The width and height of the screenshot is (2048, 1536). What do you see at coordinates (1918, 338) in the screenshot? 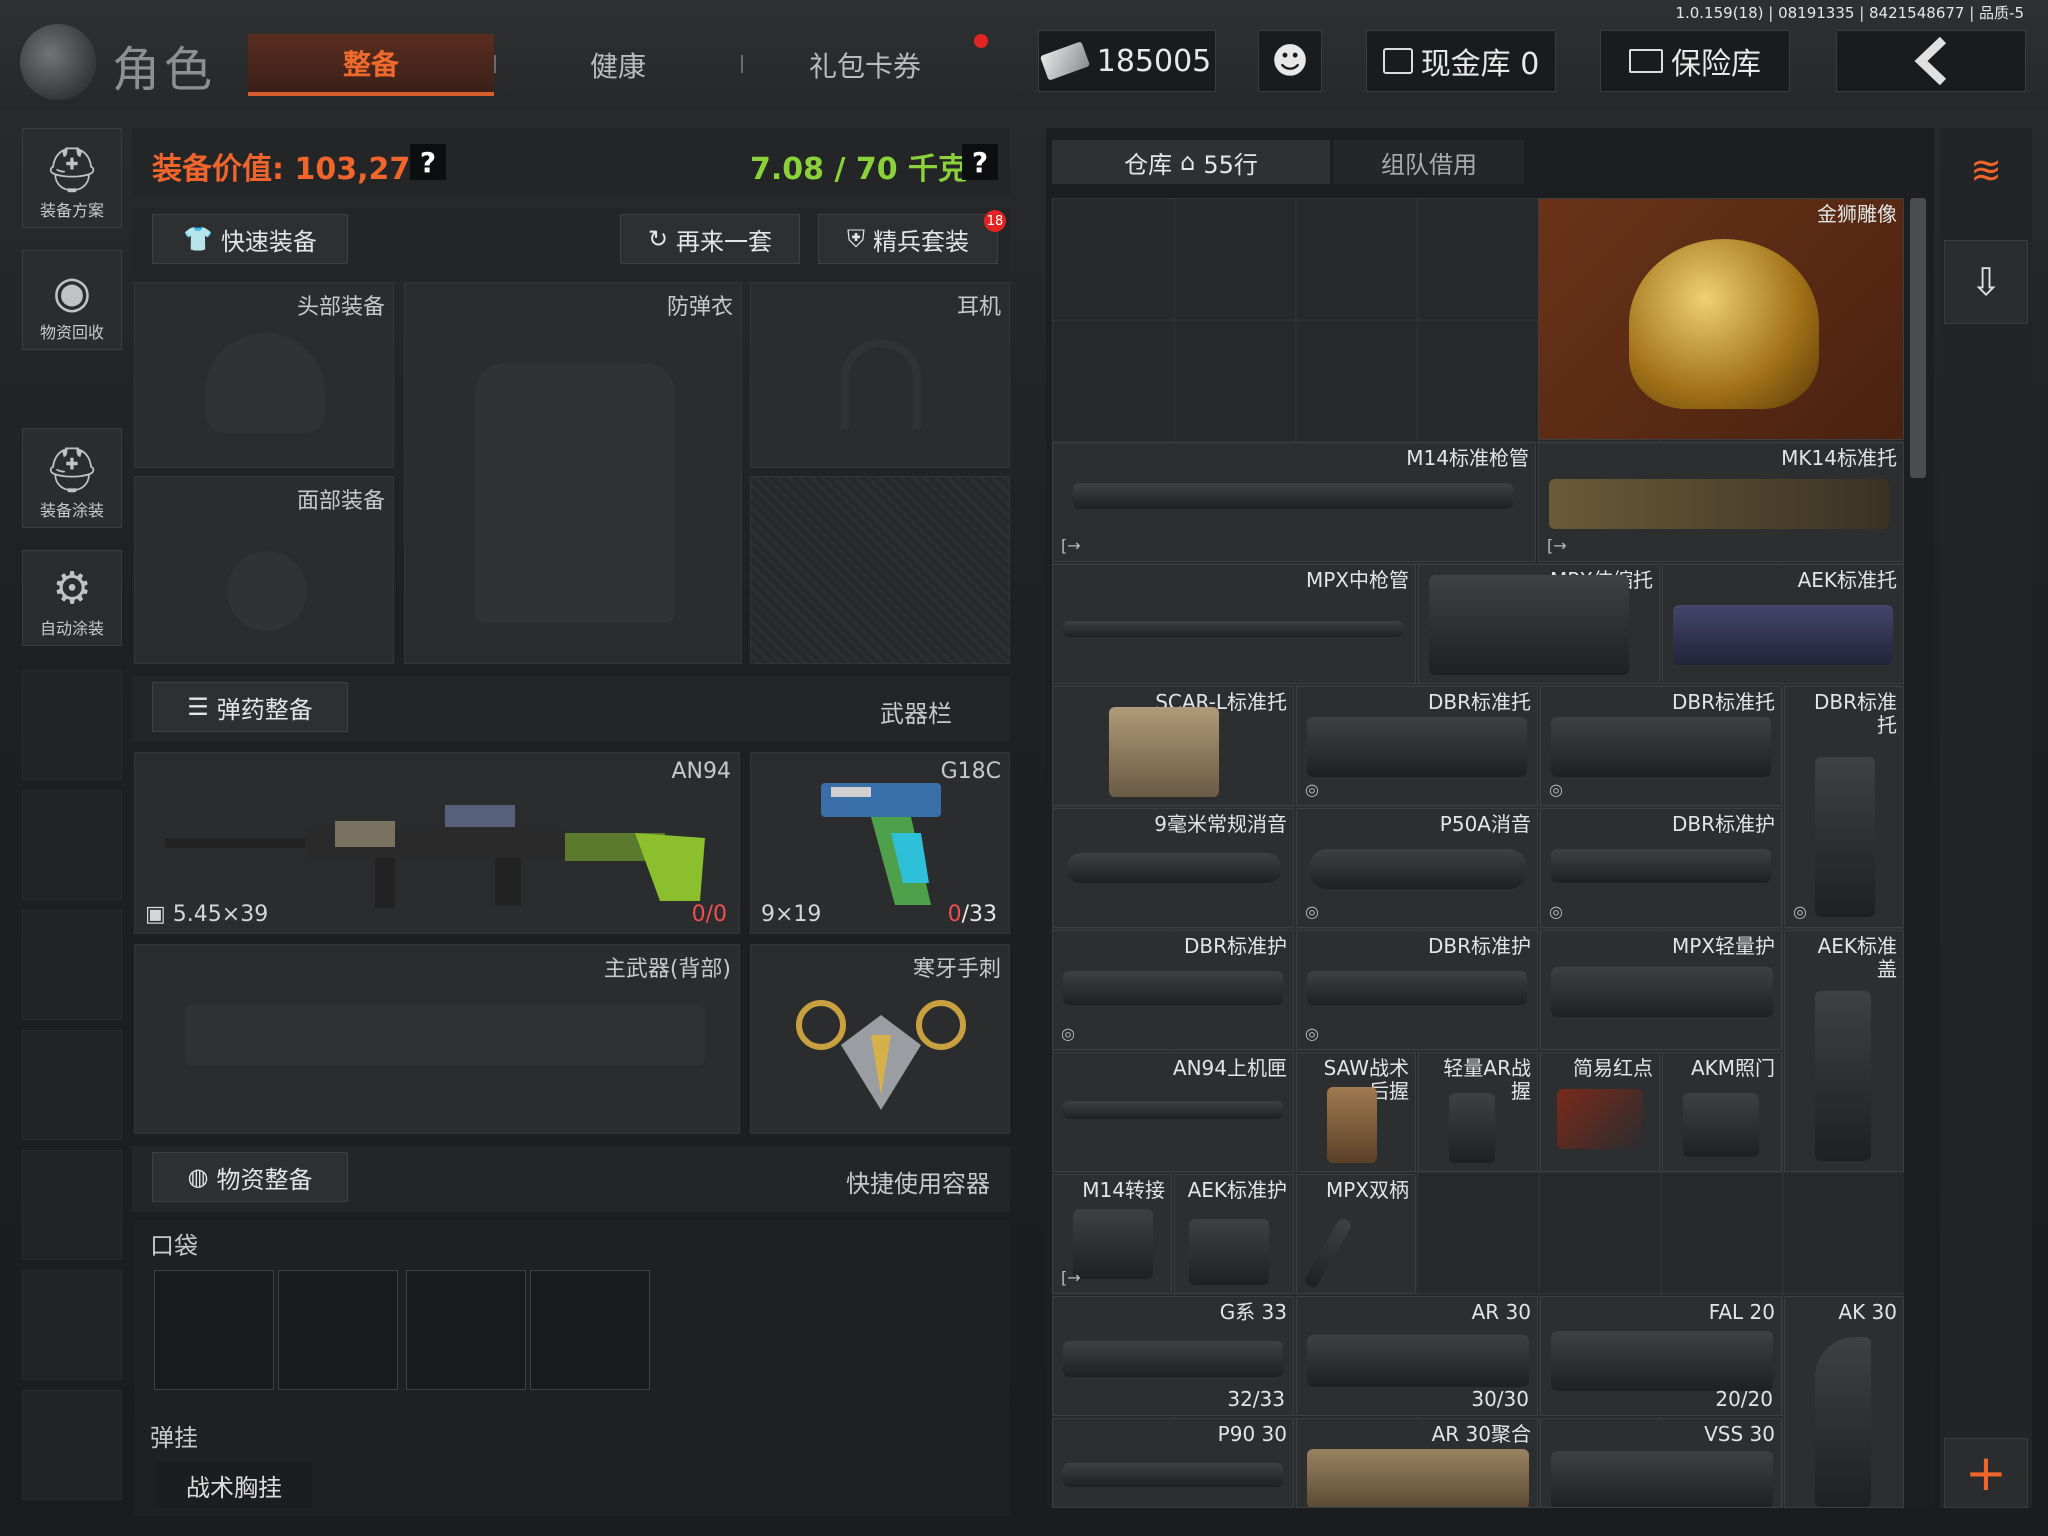
I see `storage-scrollbar` at bounding box center [1918, 338].